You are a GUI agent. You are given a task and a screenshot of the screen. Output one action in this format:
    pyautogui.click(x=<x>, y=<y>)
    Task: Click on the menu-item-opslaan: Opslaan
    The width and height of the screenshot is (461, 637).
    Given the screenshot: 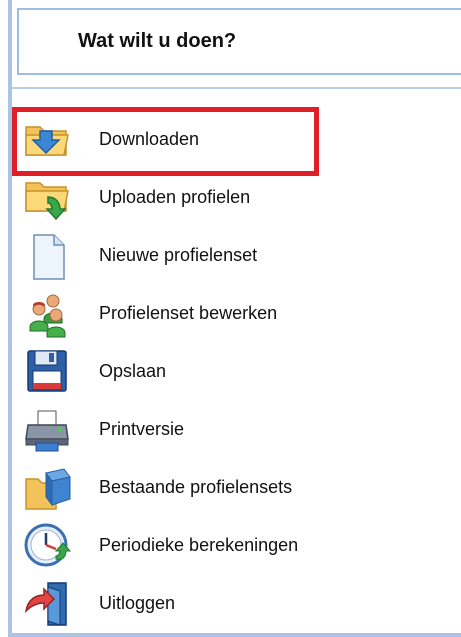 What is the action you would take?
    pyautogui.click(x=232, y=372)
    